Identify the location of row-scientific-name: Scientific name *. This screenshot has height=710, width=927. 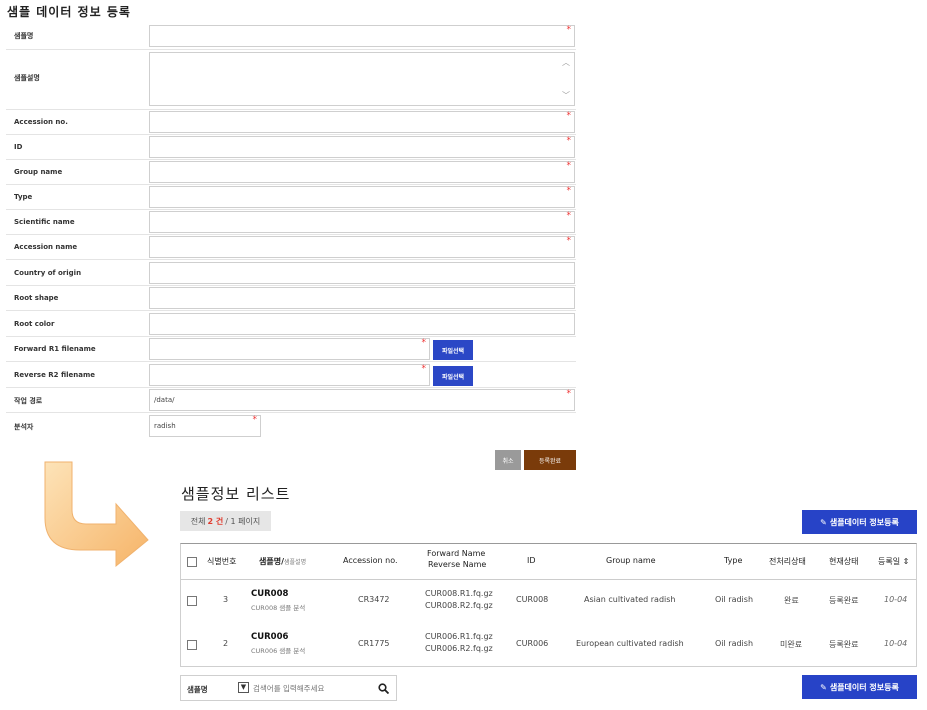
(291, 222).